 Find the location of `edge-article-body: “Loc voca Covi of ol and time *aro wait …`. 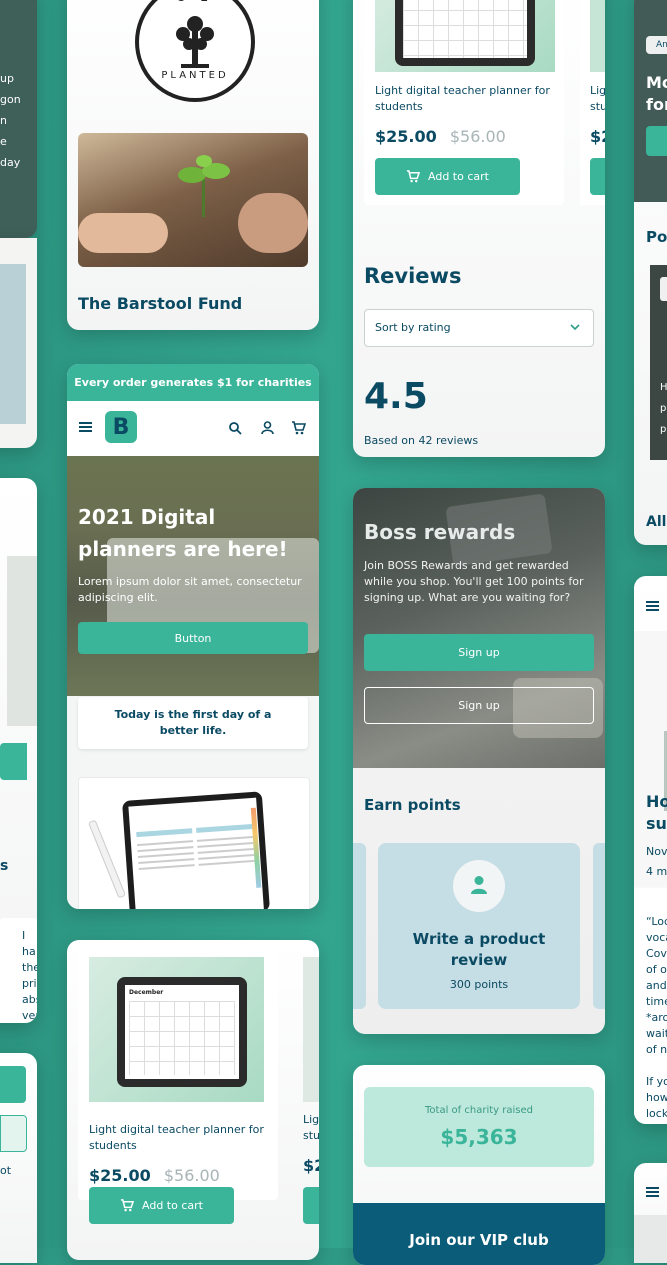

edge-article-body: “Loc voca Covi of ol and time *aro wait … is located at coordinates (650, 1006).